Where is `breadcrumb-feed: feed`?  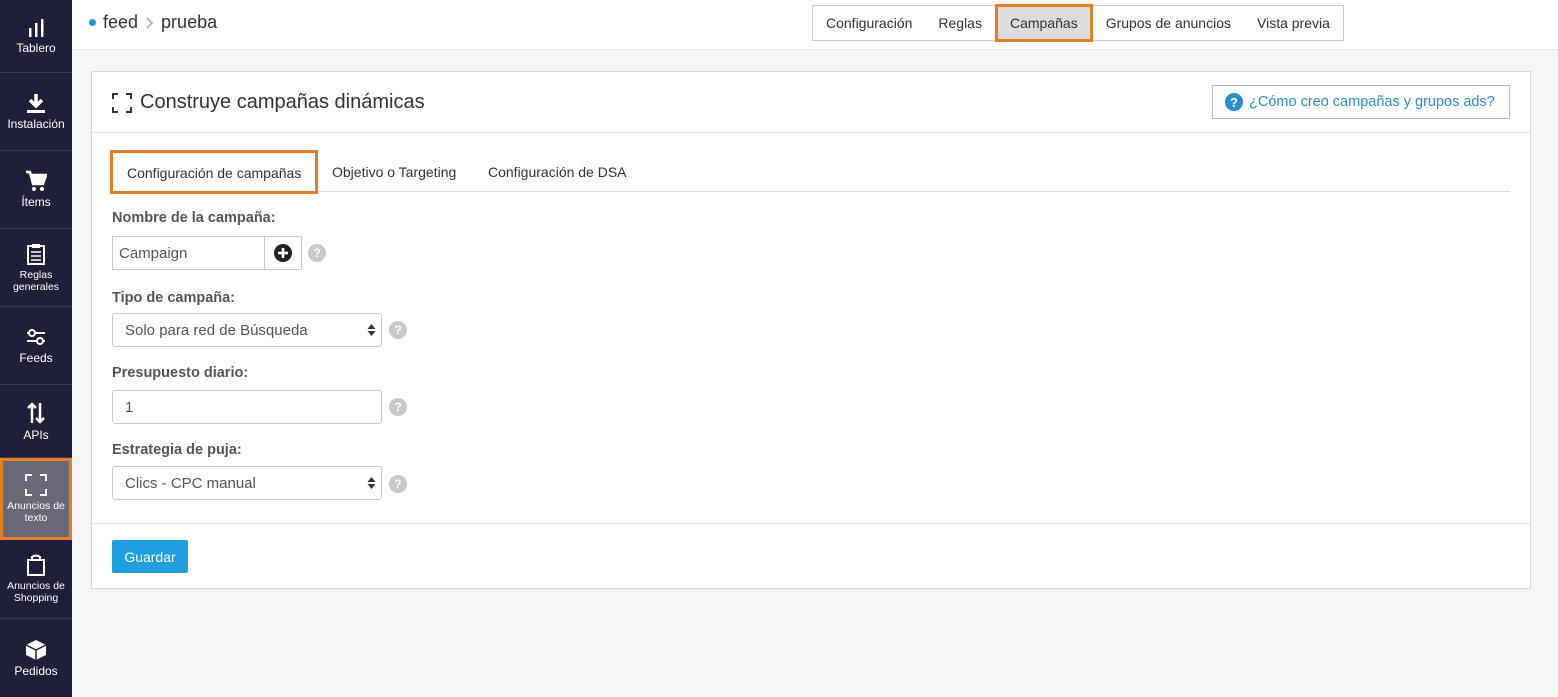 breadcrumb-feed: feed is located at coordinates (120, 22).